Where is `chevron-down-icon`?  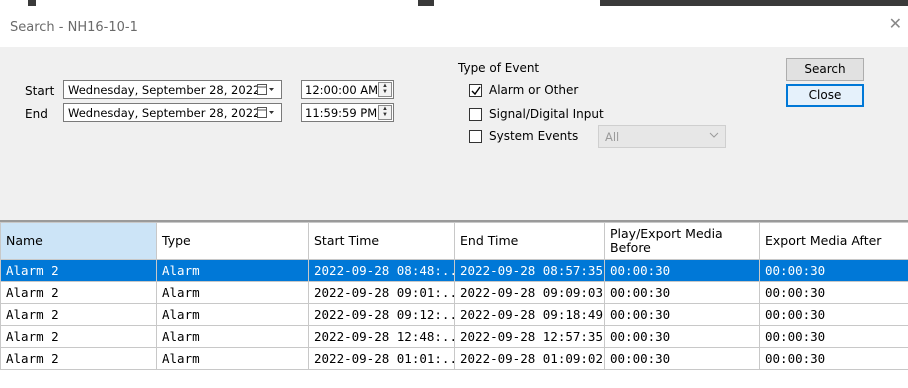
chevron-down-icon is located at coordinates (714, 135).